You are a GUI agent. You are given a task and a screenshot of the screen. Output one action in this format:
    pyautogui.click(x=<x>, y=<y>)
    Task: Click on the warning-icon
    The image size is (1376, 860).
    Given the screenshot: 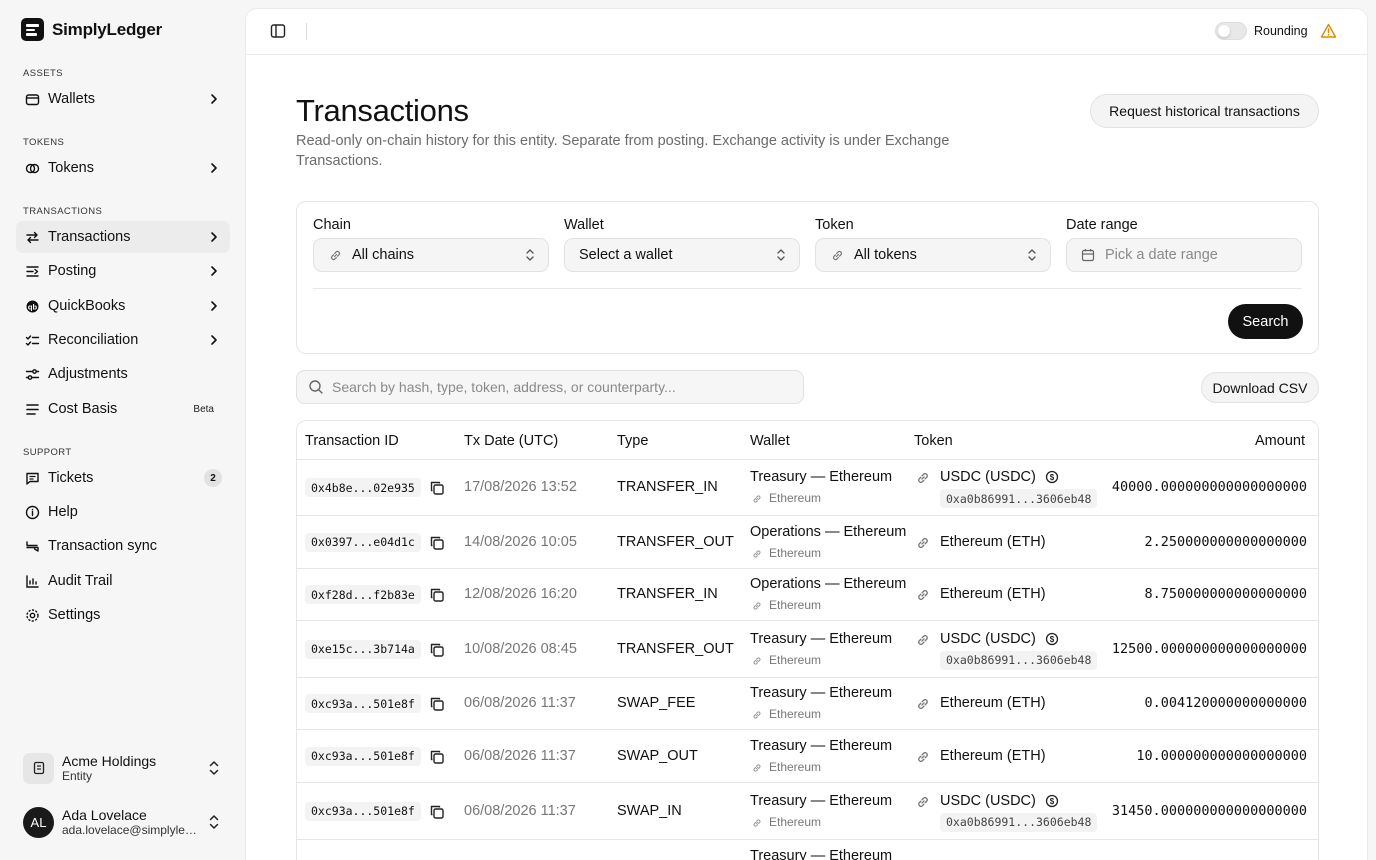 What is the action you would take?
    pyautogui.click(x=1328, y=31)
    